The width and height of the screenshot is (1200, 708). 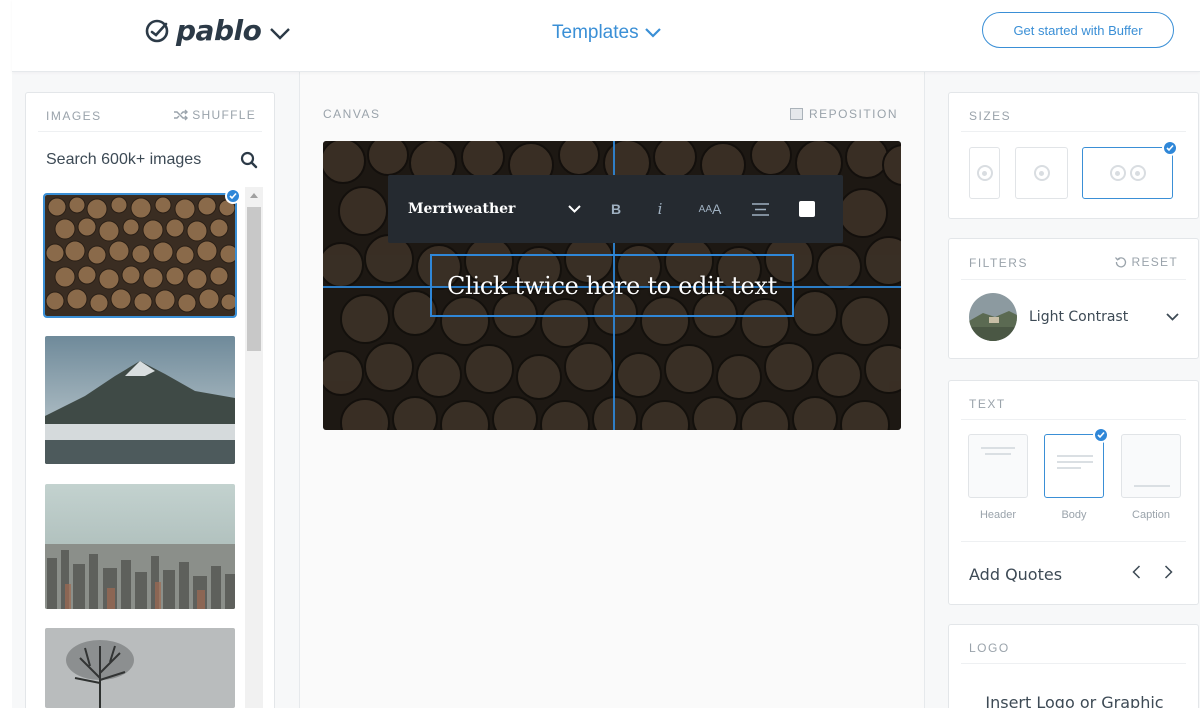 I want to click on chevron-left-icon, so click(x=1136, y=572).